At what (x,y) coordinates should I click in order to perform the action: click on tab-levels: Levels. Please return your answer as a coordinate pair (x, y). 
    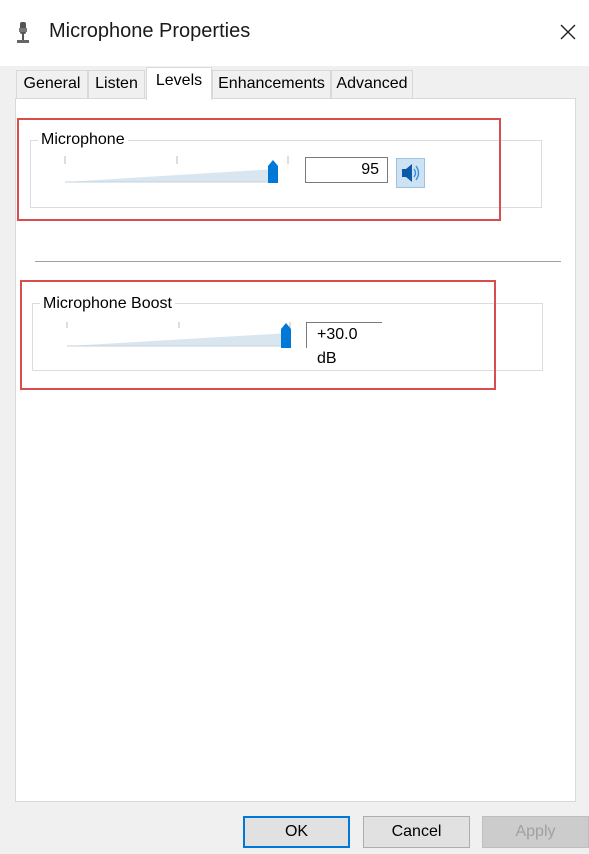
    Looking at the image, I should click on (179, 83).